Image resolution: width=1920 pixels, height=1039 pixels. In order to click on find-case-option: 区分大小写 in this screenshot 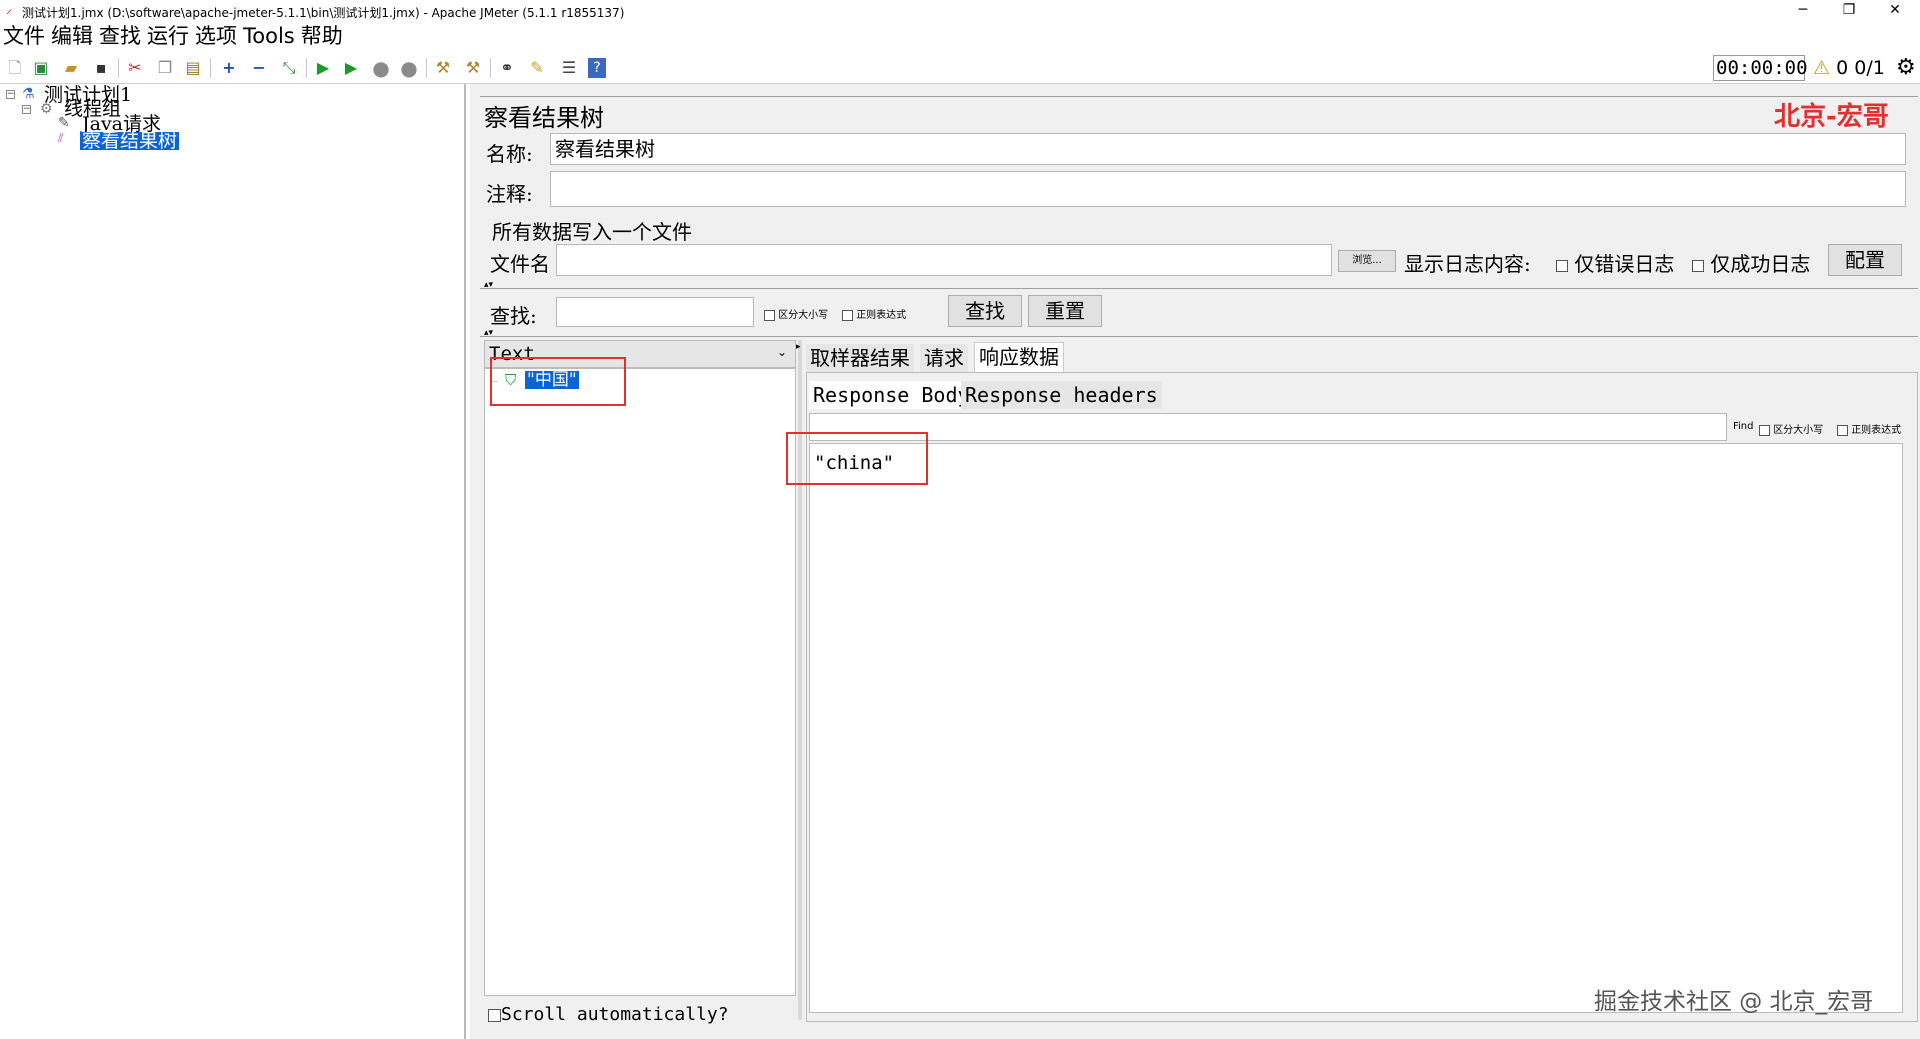, I will do `click(1791, 428)`.